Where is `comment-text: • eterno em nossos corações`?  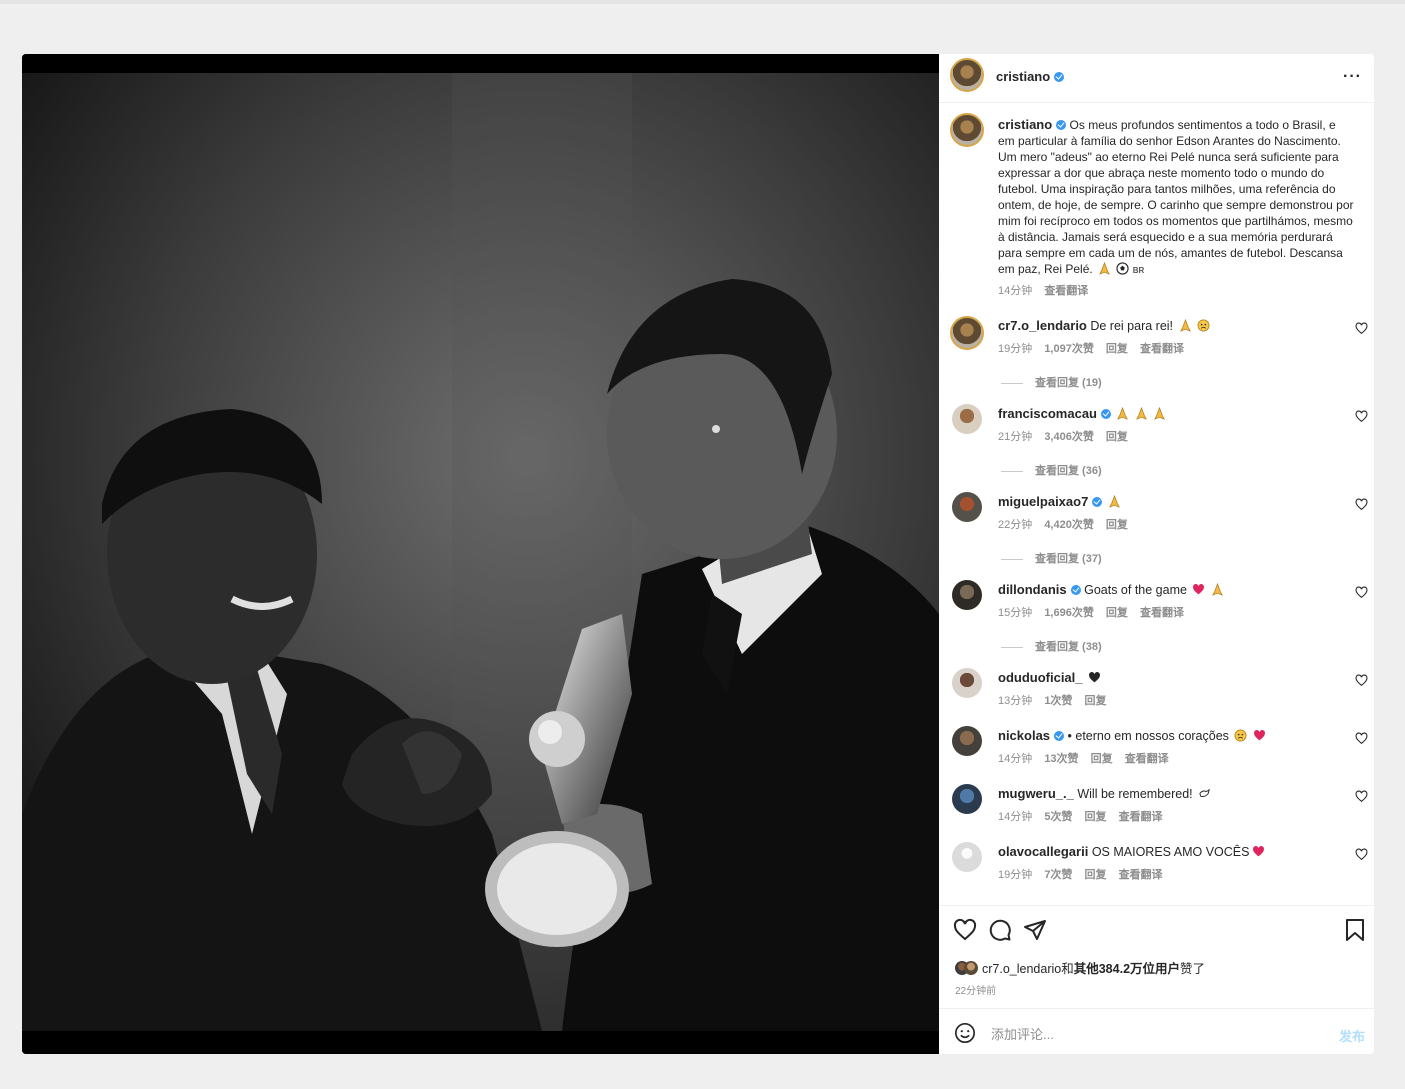 comment-text: • eterno em nossos corações is located at coordinates (1148, 736).